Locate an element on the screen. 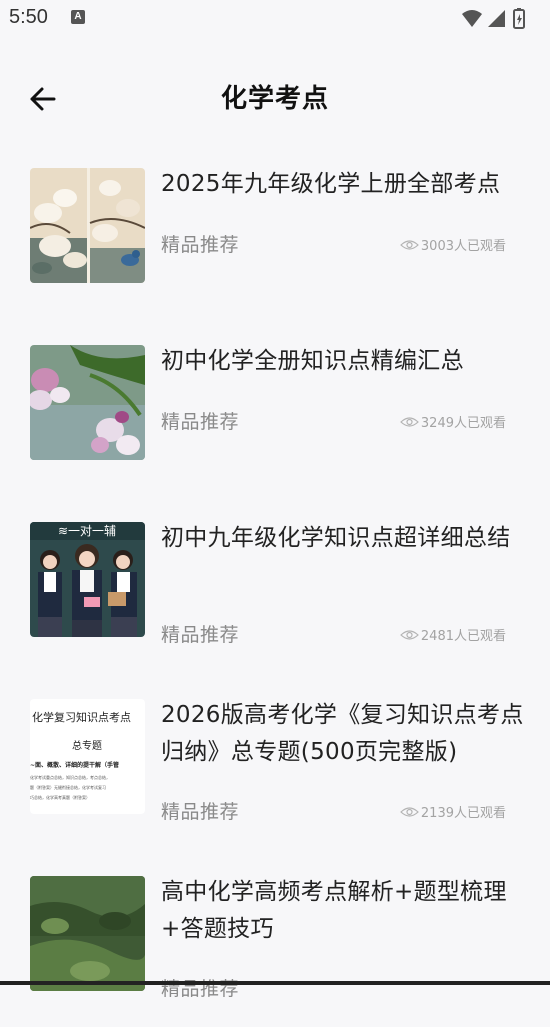  thumb-line: 化学考试重点总结，知识点总结，考点总结， is located at coordinates (70, 777).